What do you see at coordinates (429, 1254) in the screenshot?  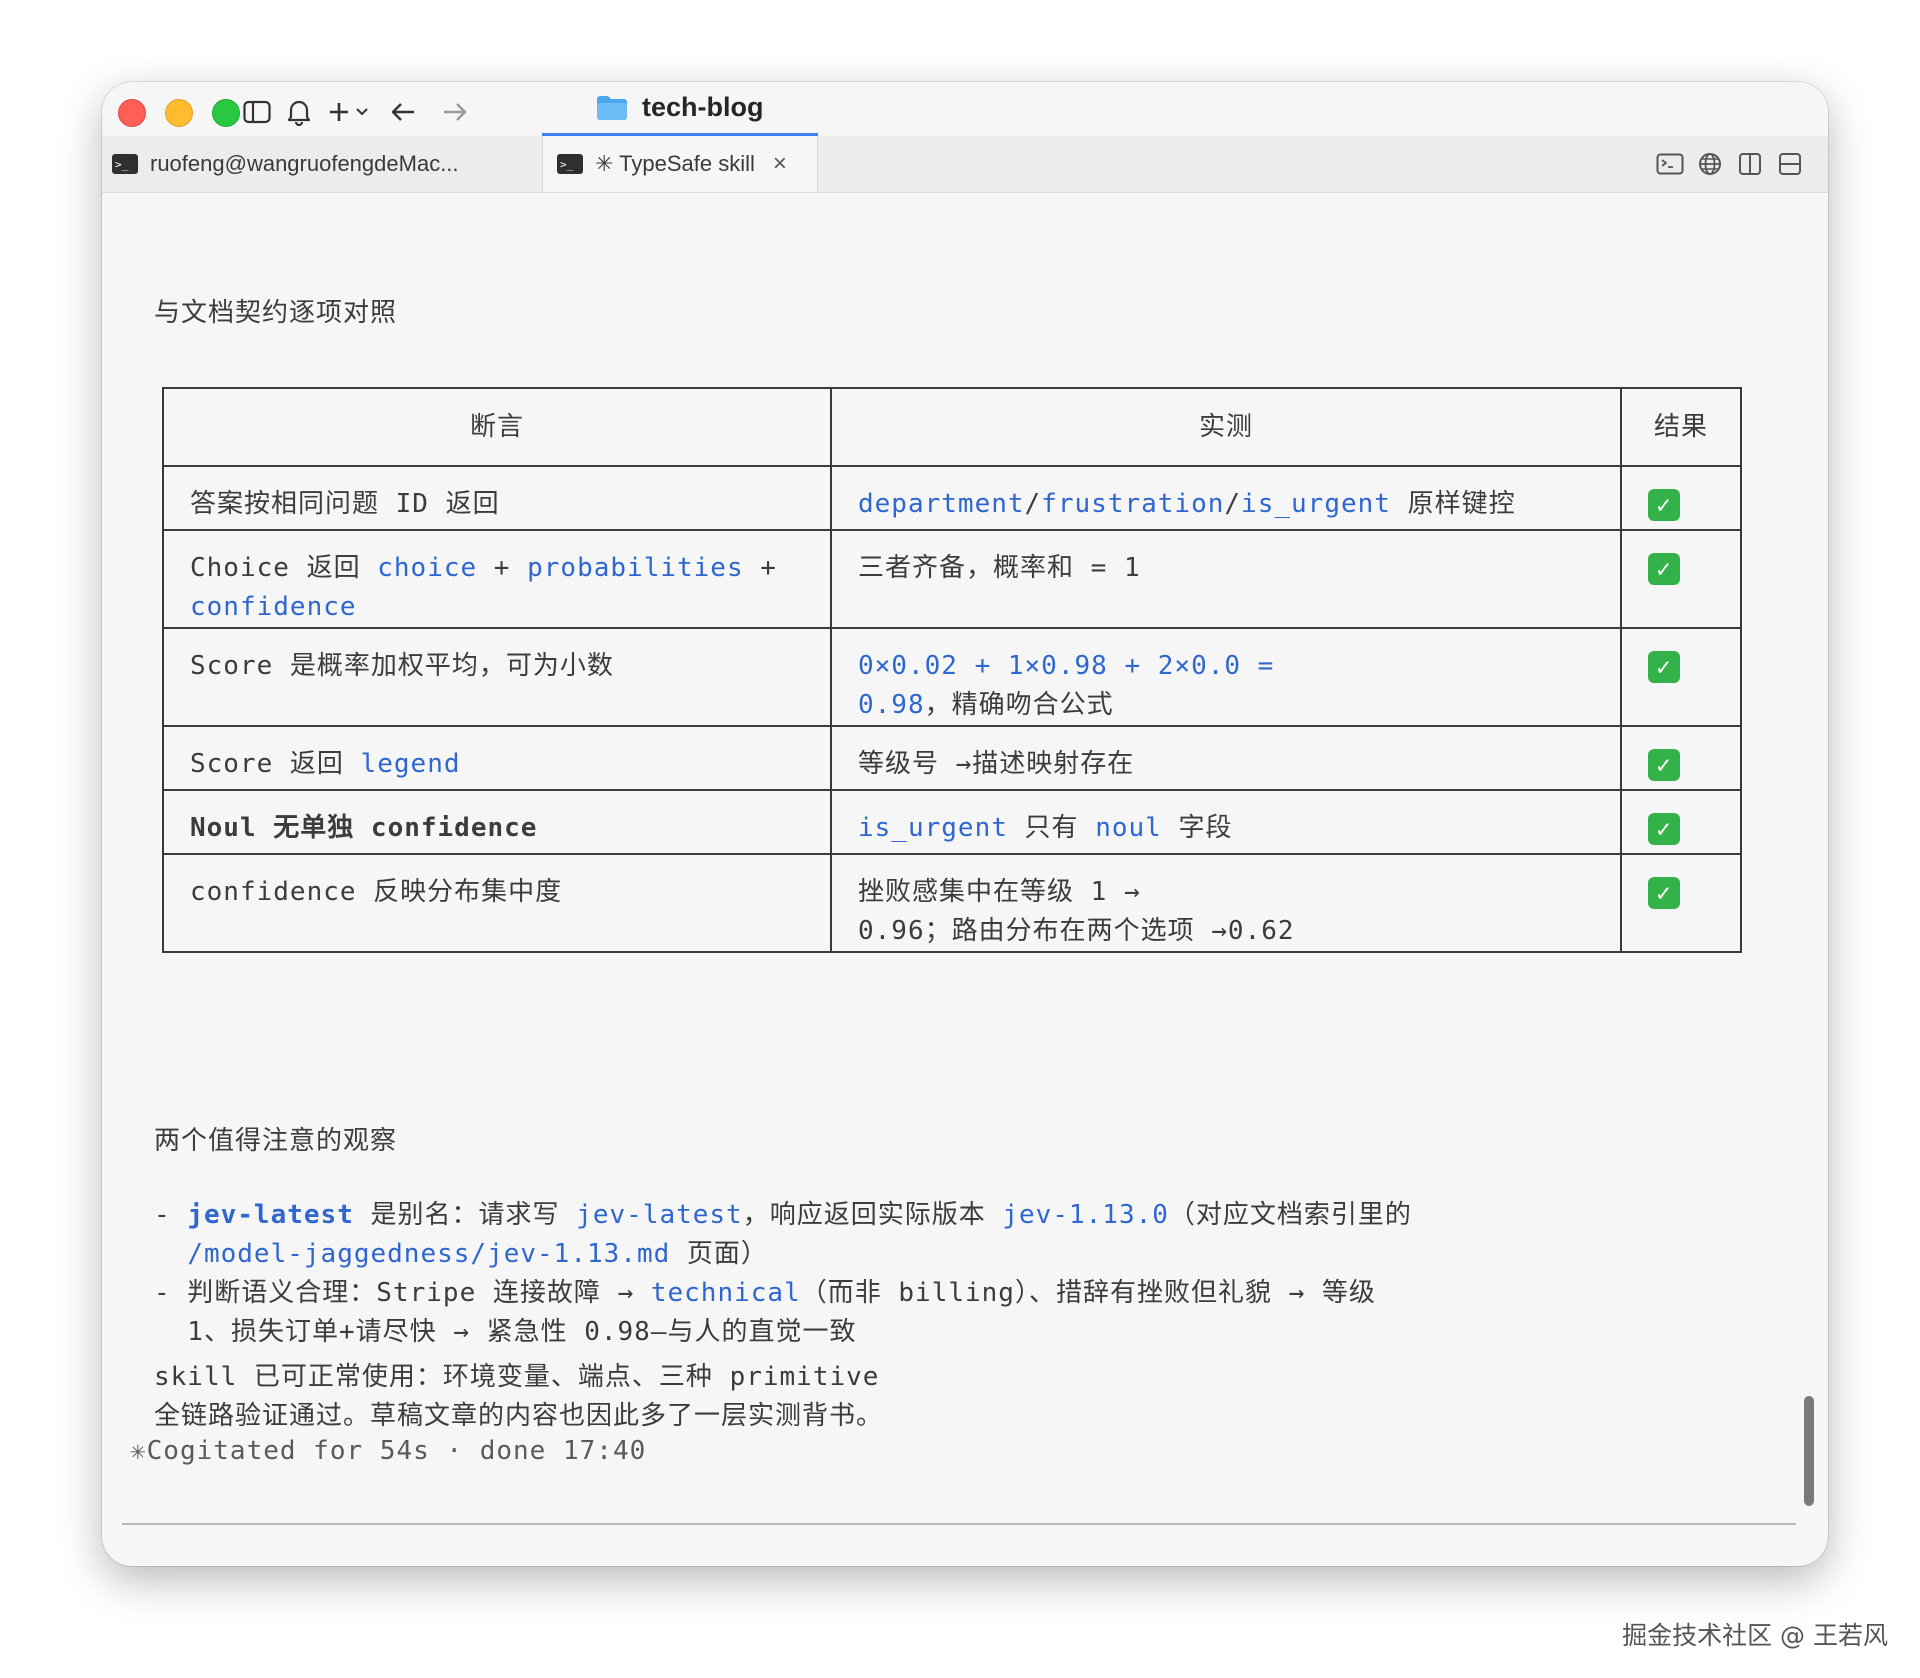 I see `code-token: /model-jaggedness/jev-1.13.md` at bounding box center [429, 1254].